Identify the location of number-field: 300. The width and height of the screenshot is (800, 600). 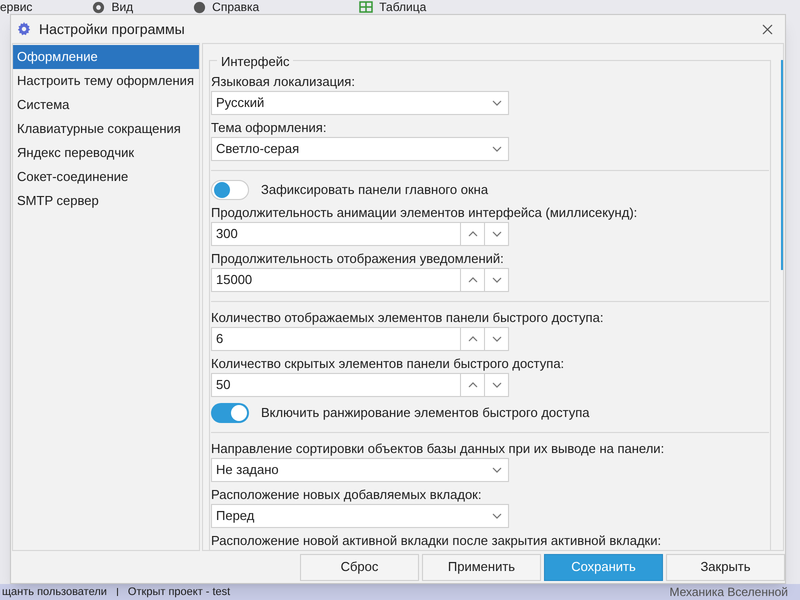
(360, 234).